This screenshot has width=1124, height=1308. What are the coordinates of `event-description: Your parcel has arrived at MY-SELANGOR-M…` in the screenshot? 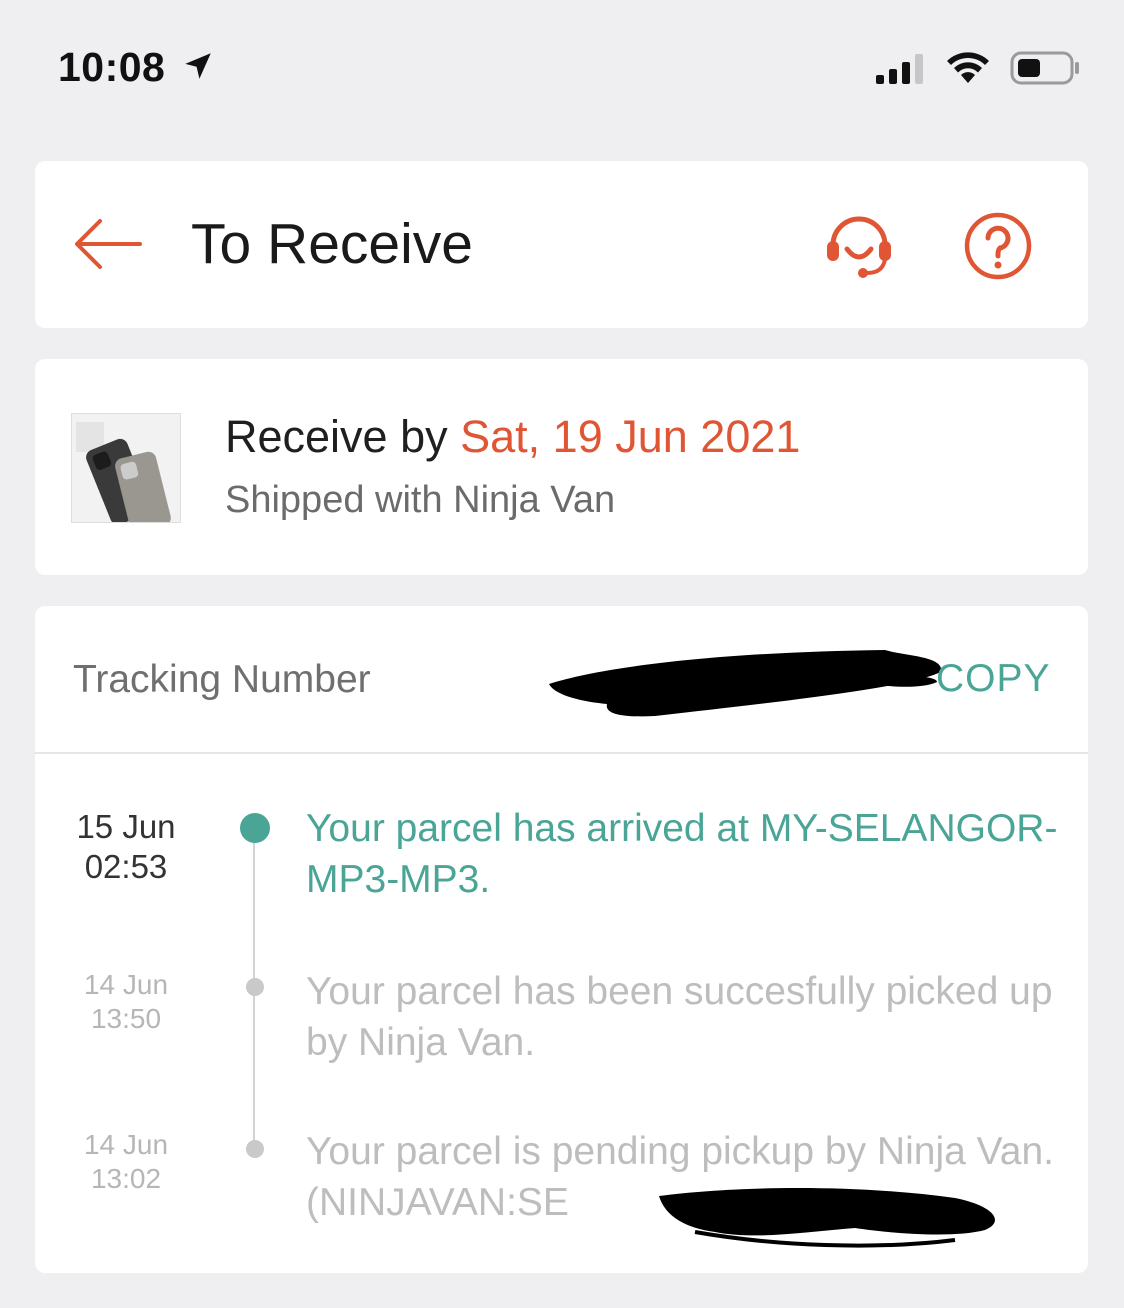 It's located at (682, 854).